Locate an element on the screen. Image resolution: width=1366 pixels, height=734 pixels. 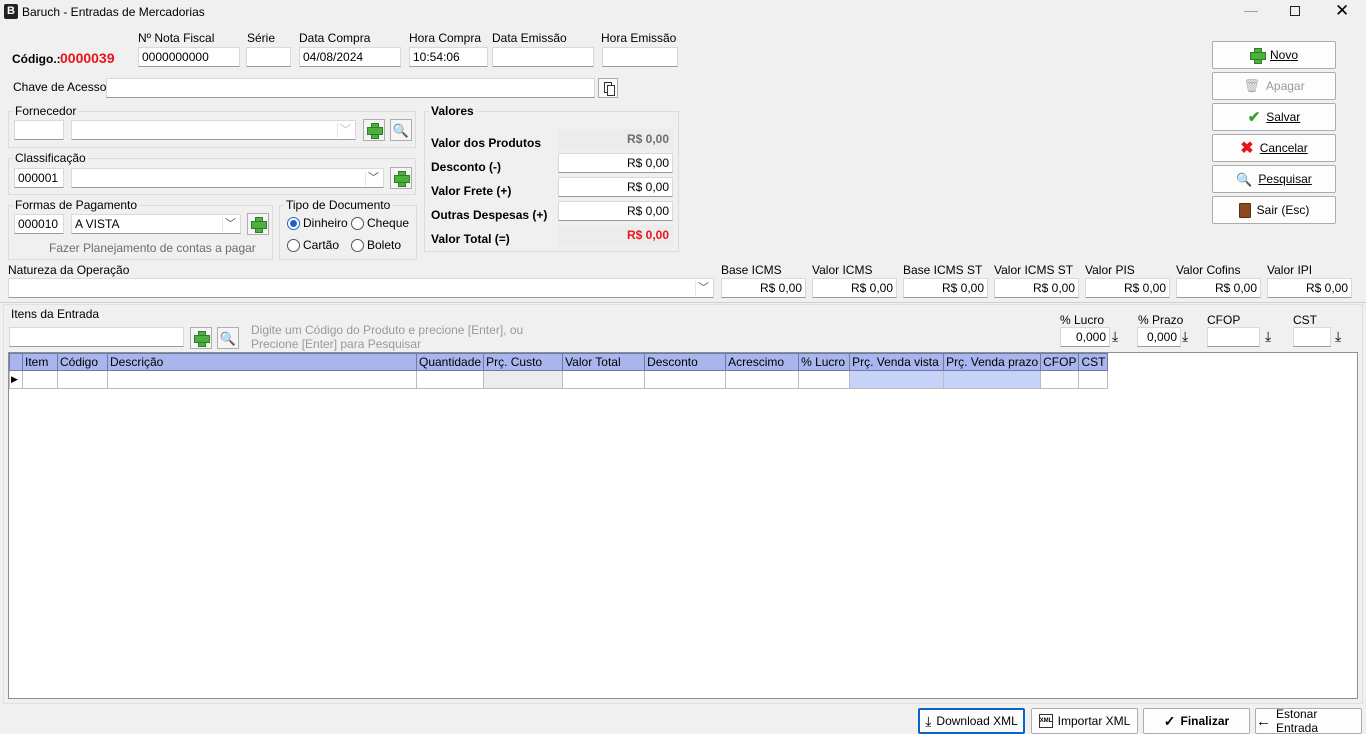
cell-valor-total is located at coordinates (604, 379).